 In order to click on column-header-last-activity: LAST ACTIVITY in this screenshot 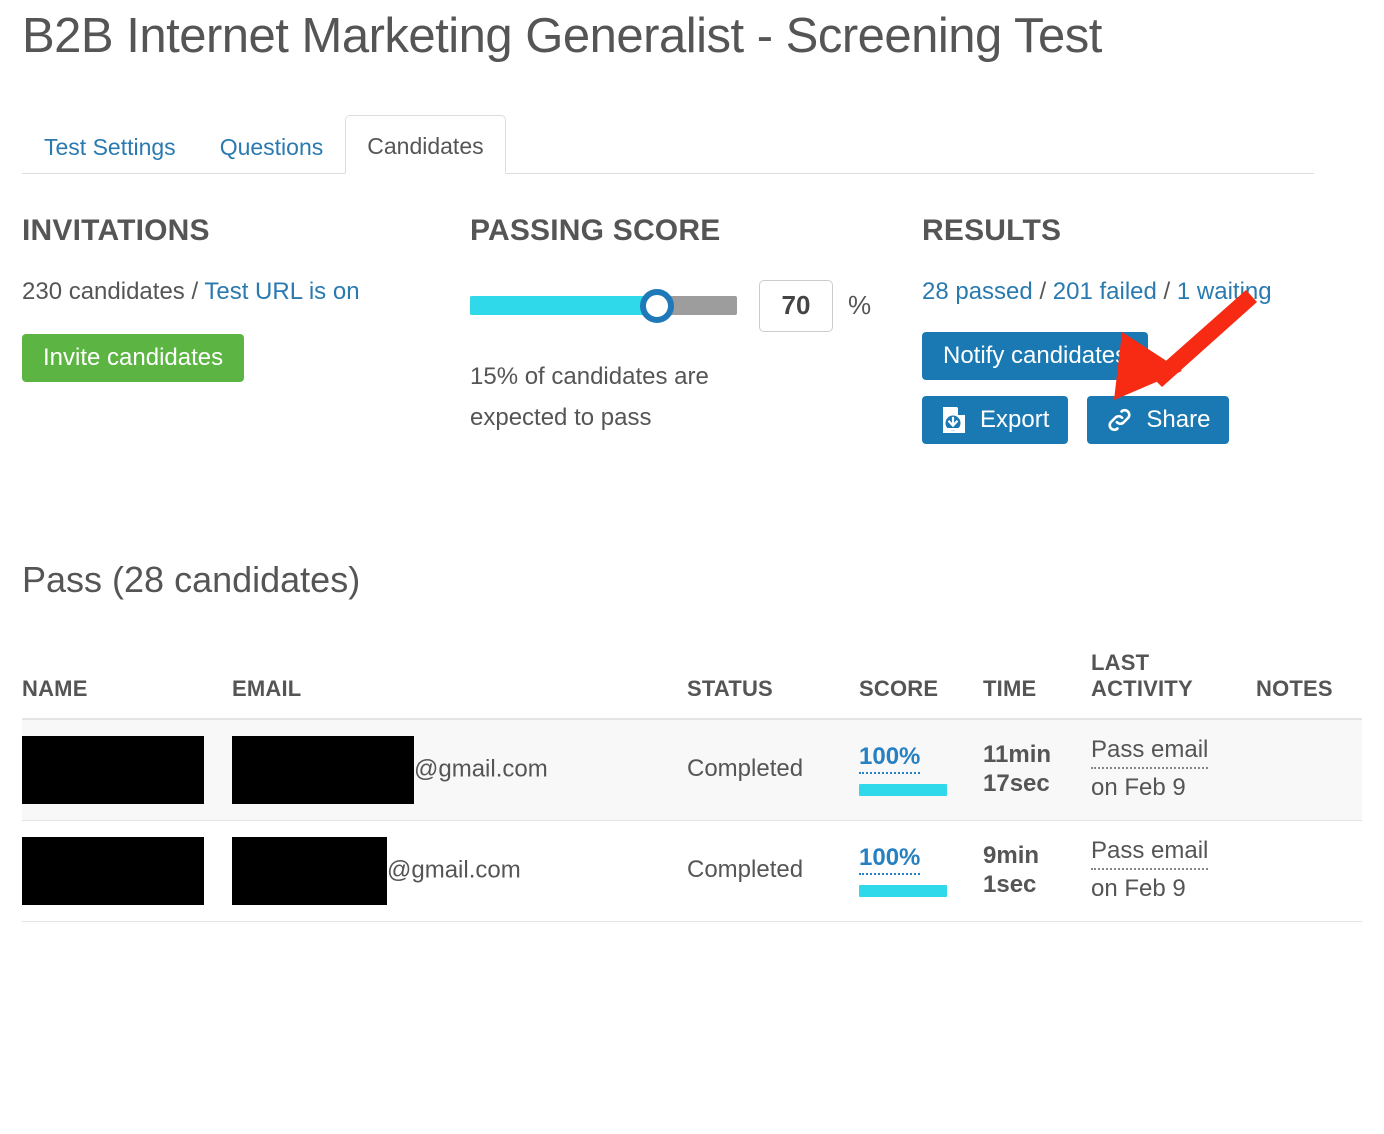, I will do `click(1173, 684)`.